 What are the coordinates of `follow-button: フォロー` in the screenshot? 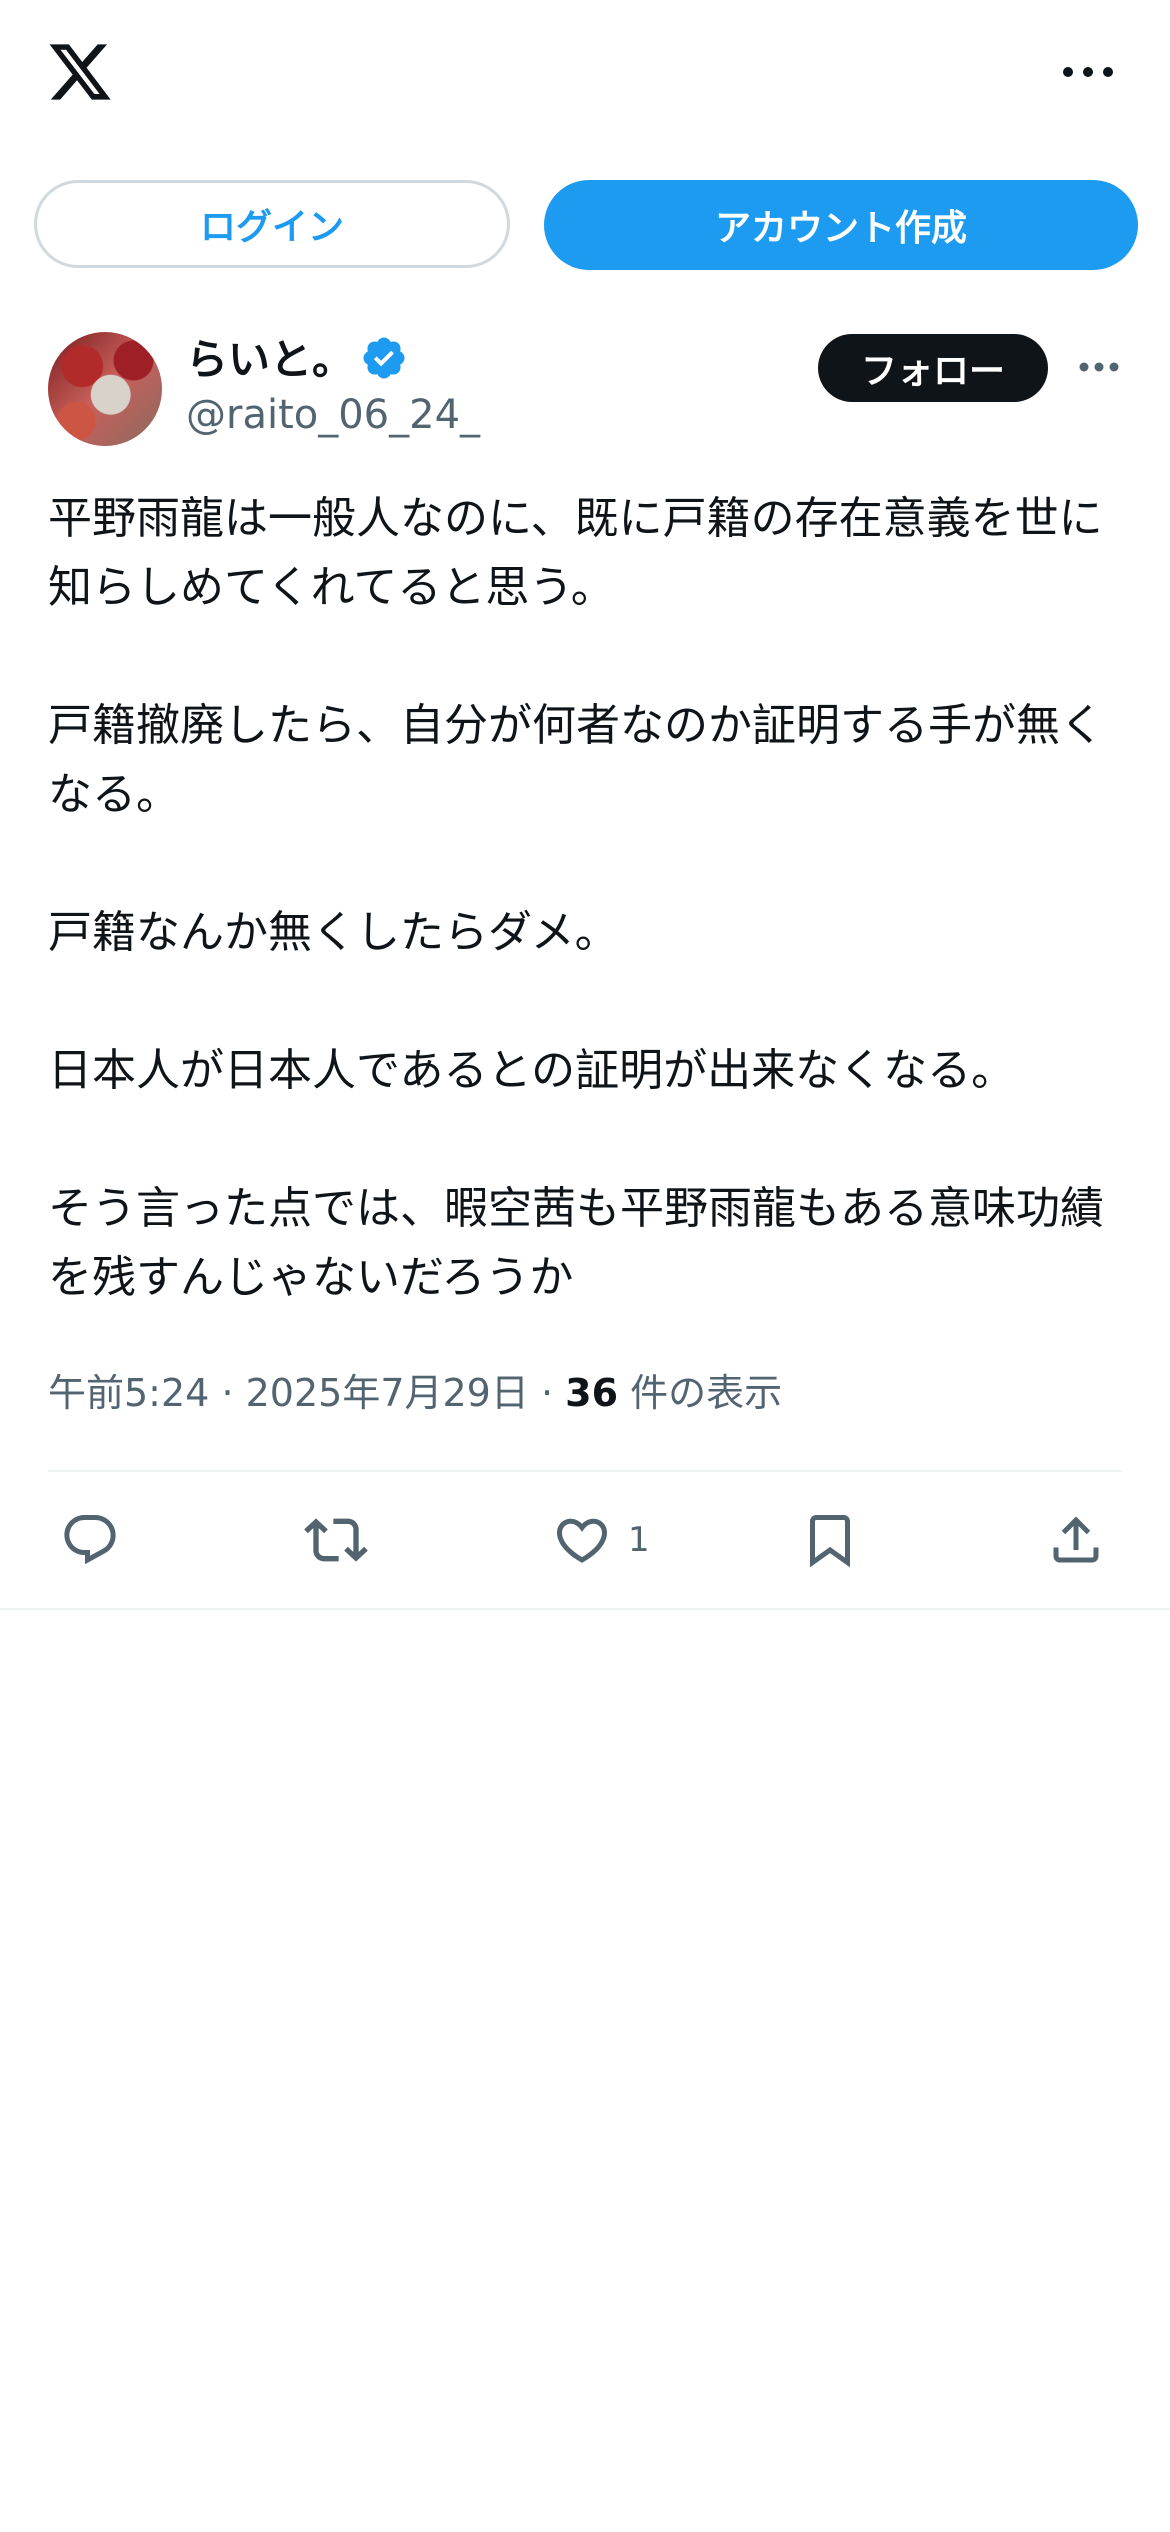 It's located at (933, 368).